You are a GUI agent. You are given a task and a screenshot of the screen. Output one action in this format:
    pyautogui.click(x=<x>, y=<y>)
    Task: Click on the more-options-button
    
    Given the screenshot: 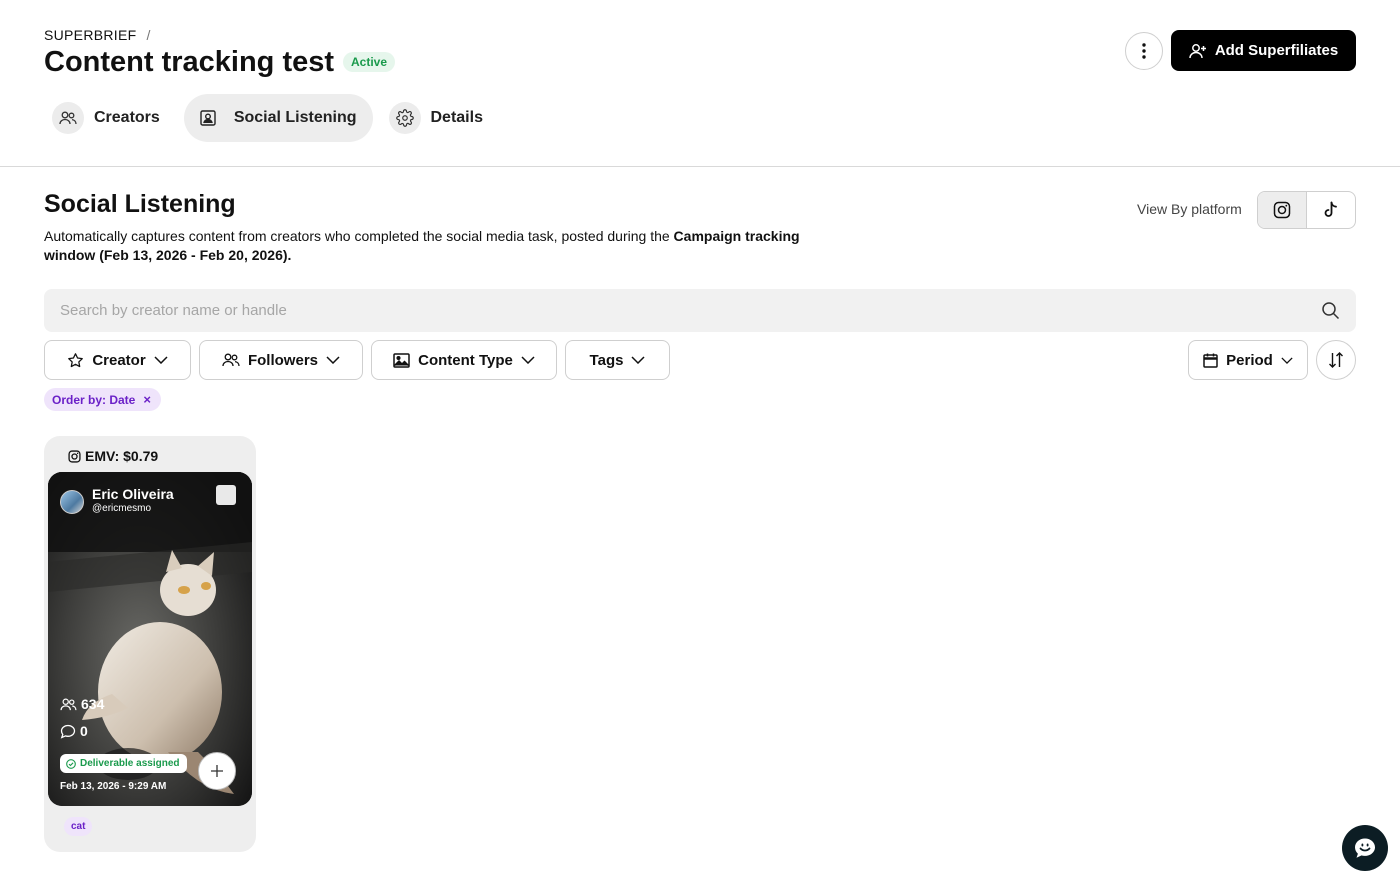 What is the action you would take?
    pyautogui.click(x=1144, y=51)
    